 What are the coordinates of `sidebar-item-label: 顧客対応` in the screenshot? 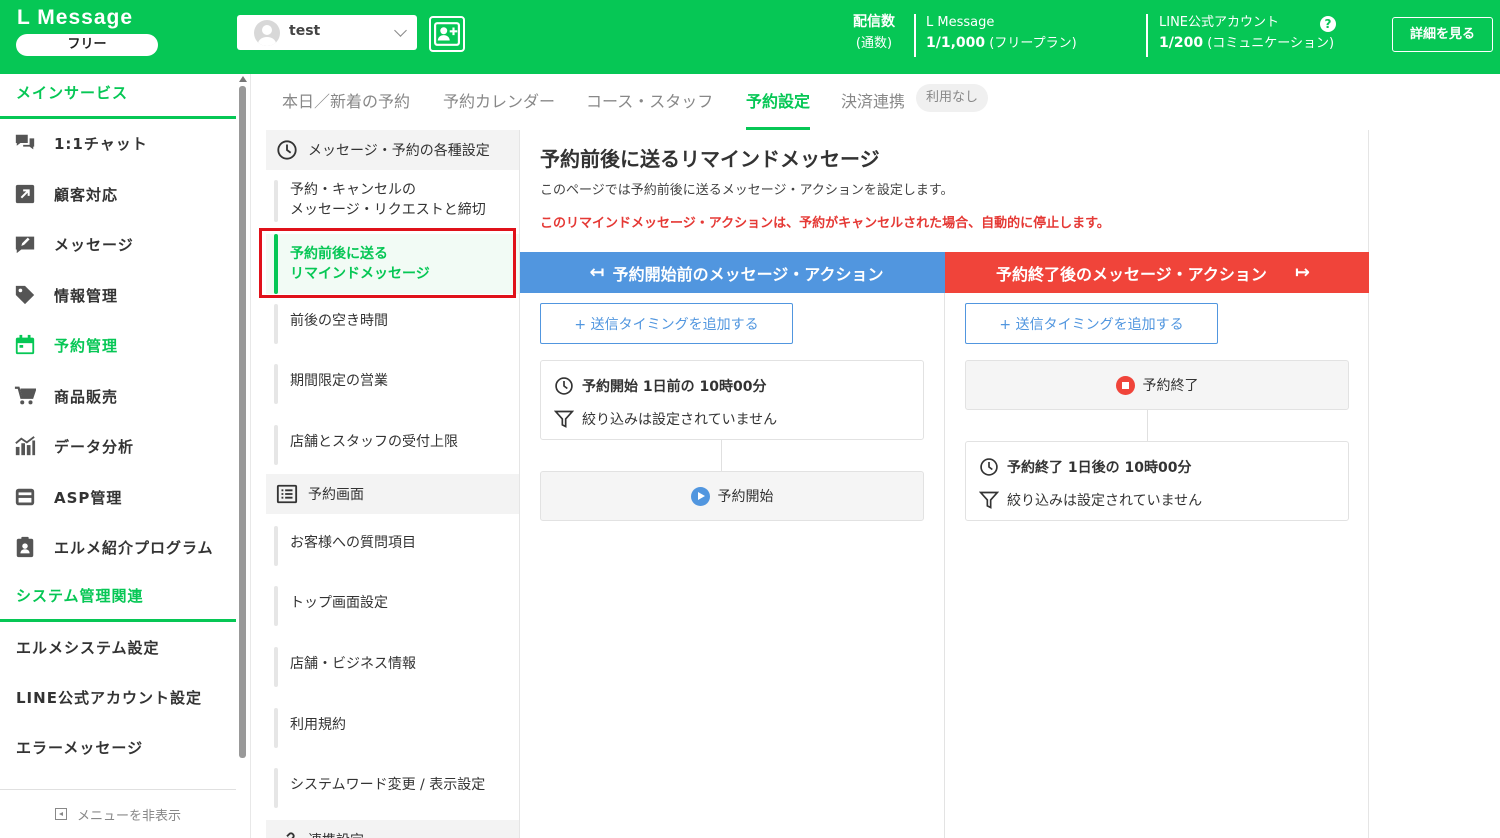 It's located at (86, 194).